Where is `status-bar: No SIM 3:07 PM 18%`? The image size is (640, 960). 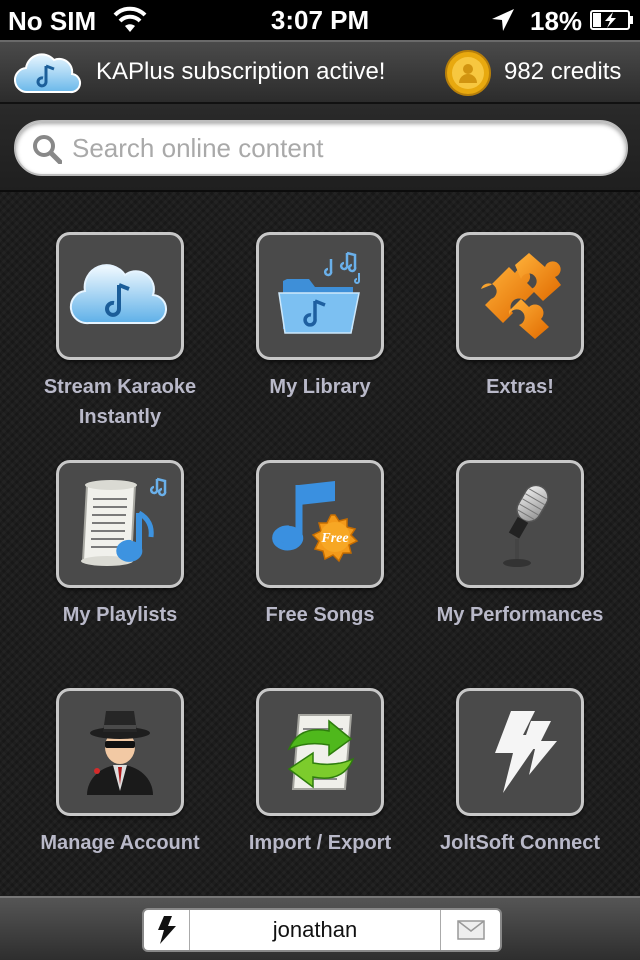 status-bar: No SIM 3:07 PM 18% is located at coordinates (320, 20).